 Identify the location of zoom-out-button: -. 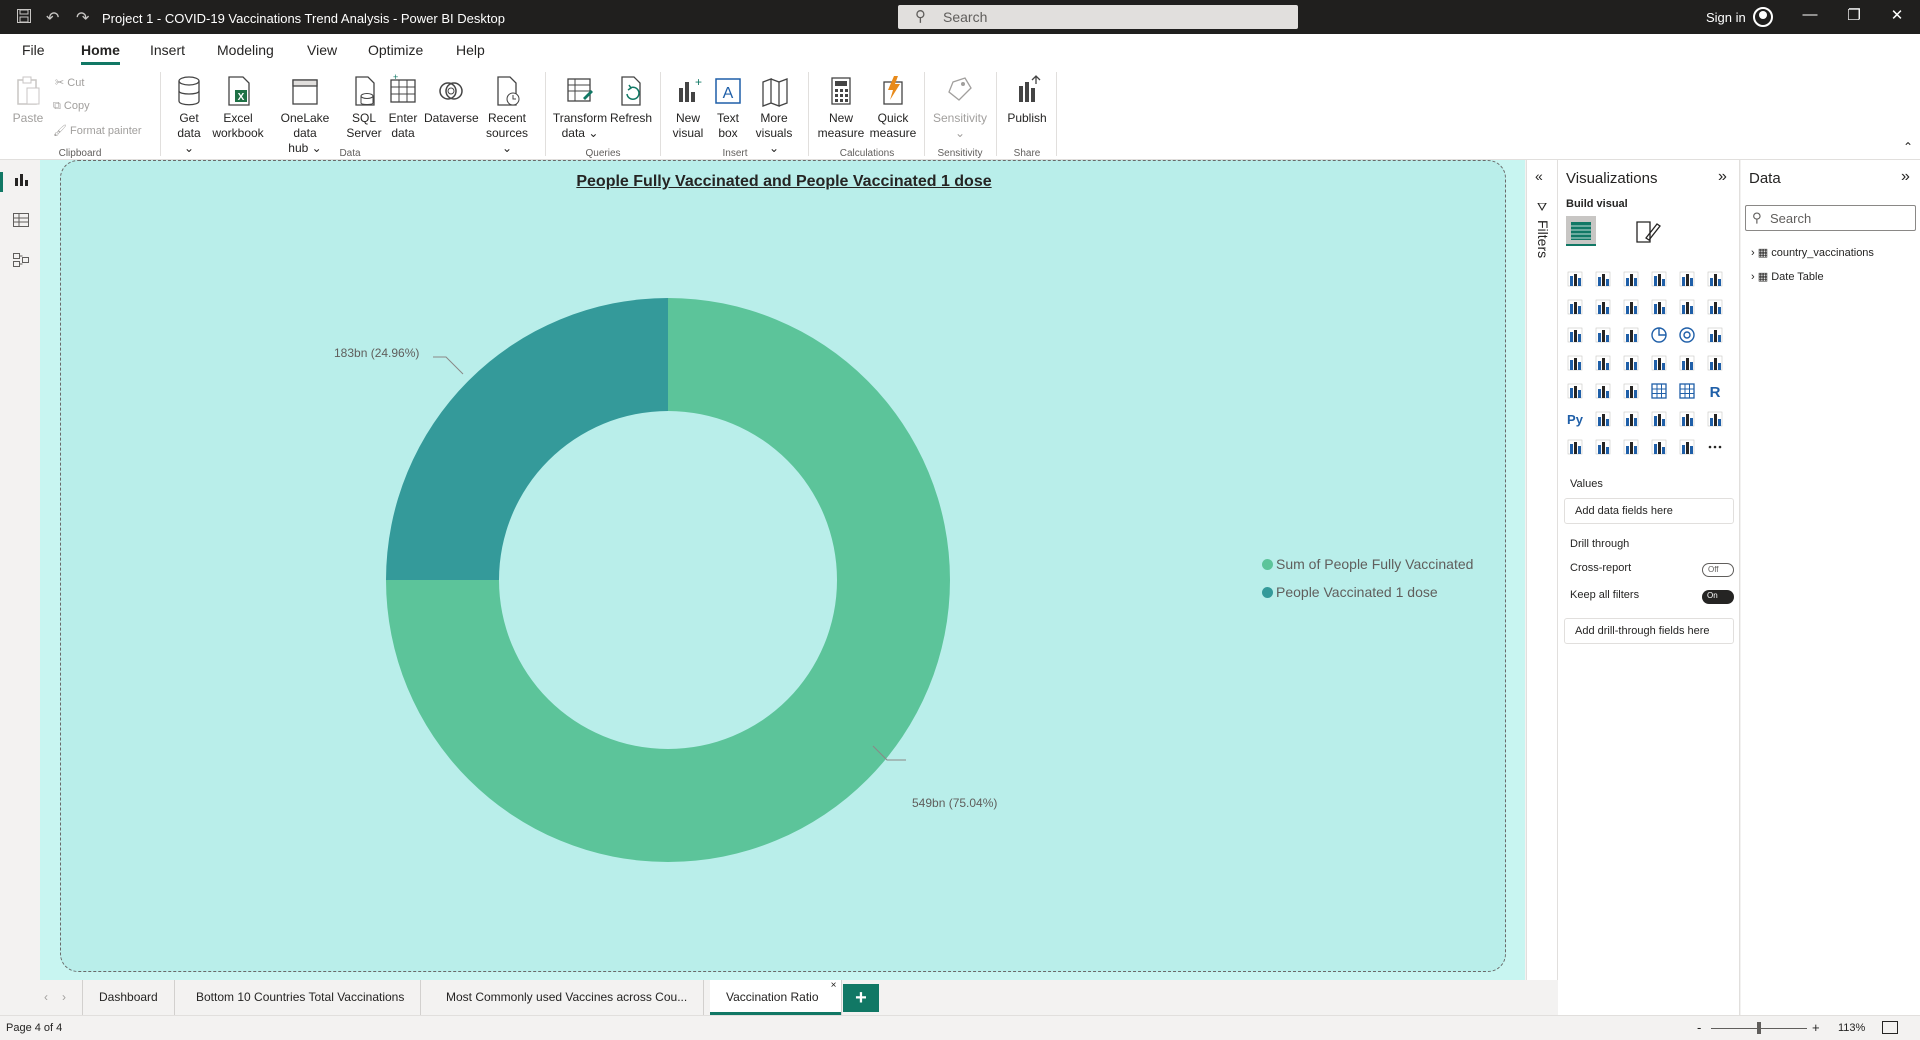
(1699, 1027).